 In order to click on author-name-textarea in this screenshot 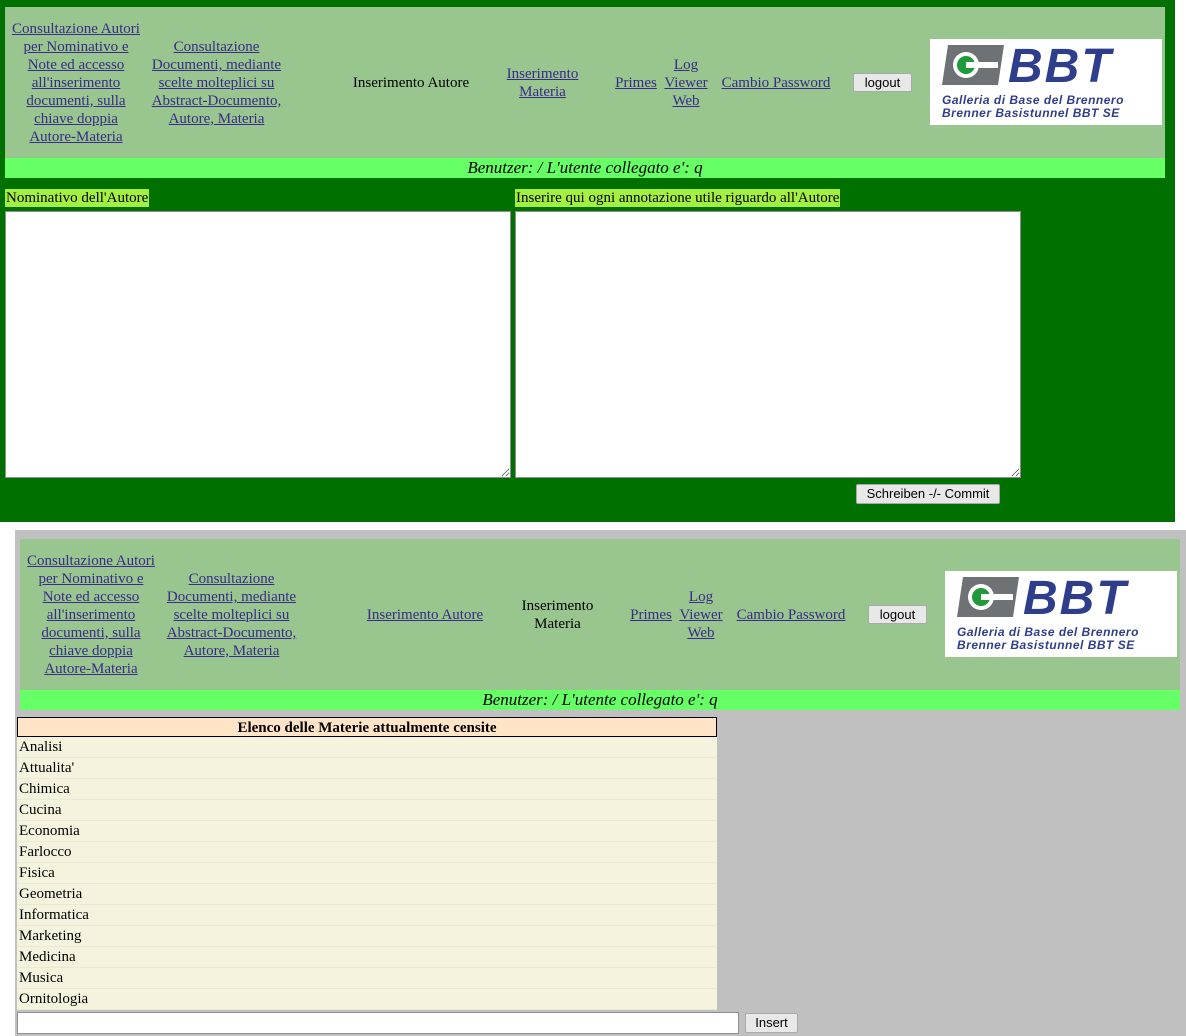, I will do `click(258, 344)`.